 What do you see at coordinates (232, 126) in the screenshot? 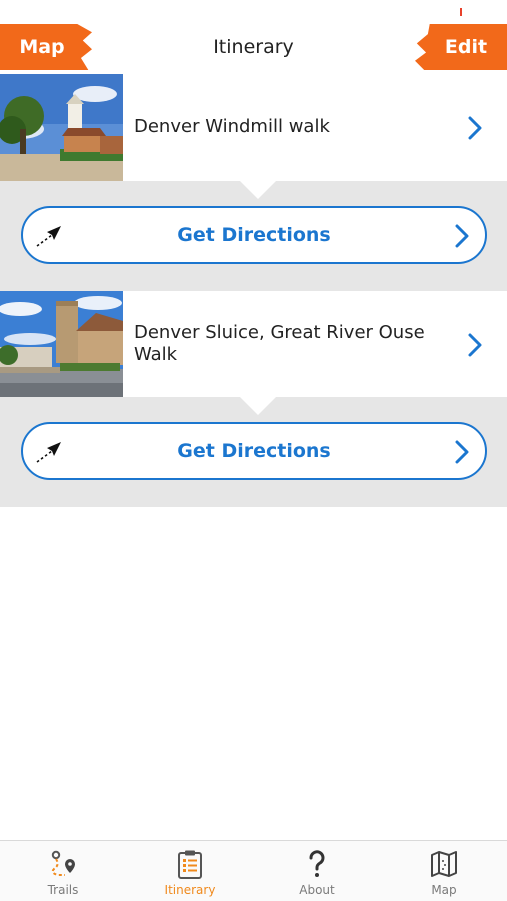
I see `trail-name: Denver Windmill walk` at bounding box center [232, 126].